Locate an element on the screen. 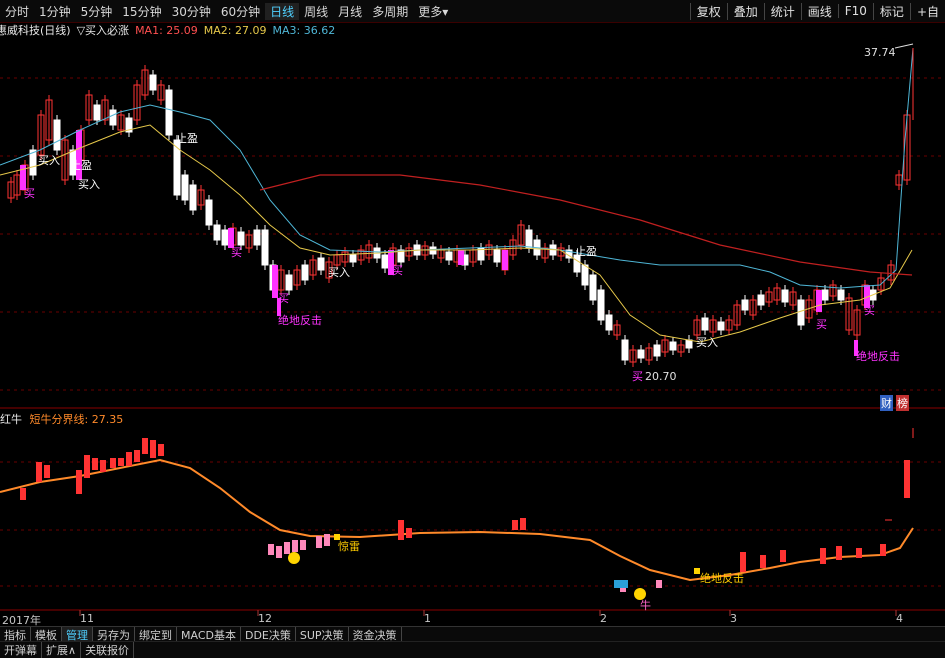 The image size is (945, 658). thunder-label: 惊雷 is located at coordinates (349, 546).